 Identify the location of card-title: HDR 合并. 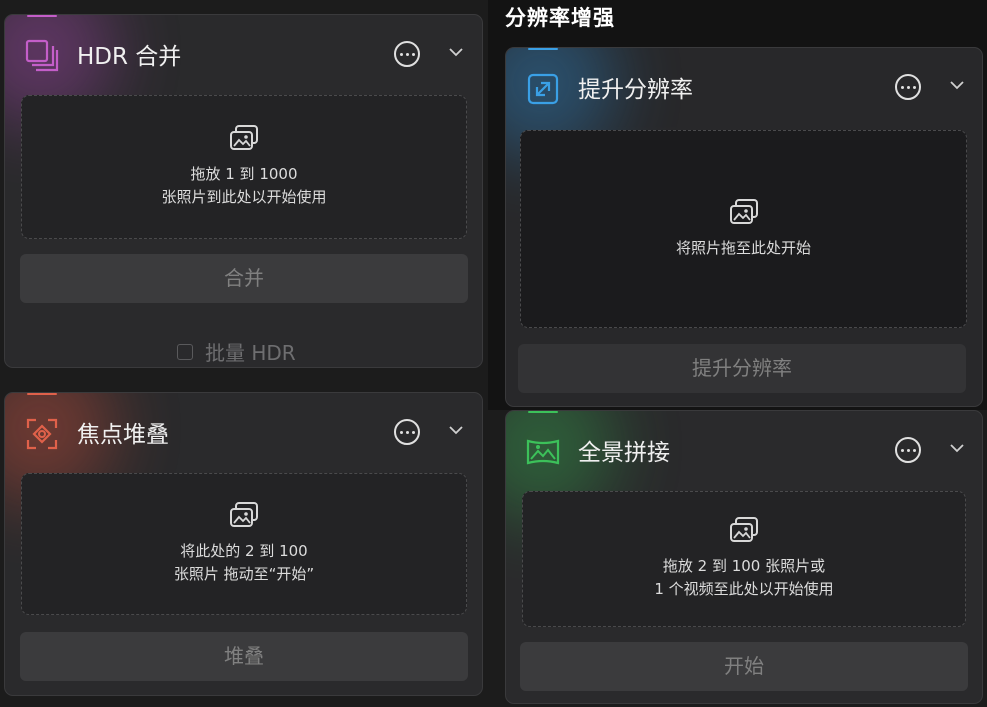
(129, 57).